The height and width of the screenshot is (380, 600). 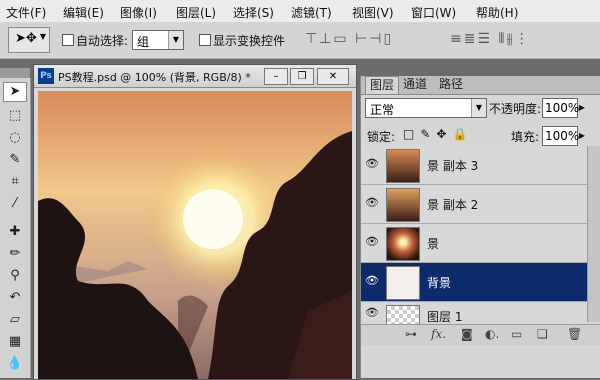 I want to click on eyedropper-tool-icon: ⁄, so click(x=15, y=204).